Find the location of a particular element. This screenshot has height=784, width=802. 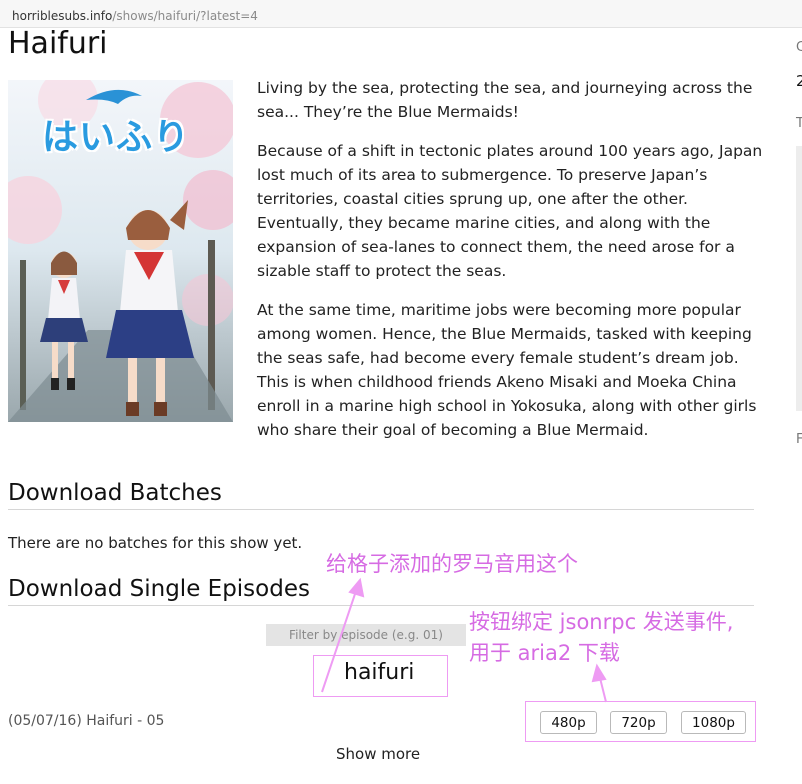

annotation-romaji-box: haifuri is located at coordinates (380, 676).